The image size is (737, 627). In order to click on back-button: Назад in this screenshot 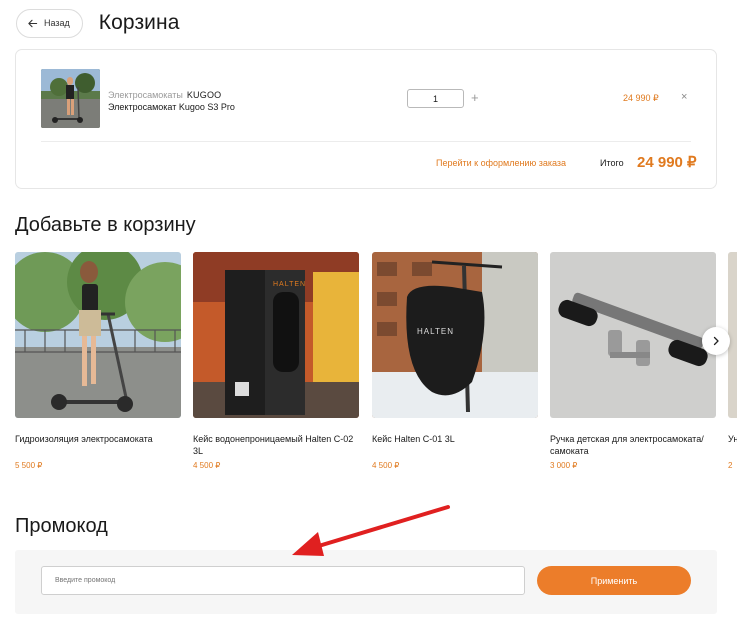, I will do `click(49, 23)`.